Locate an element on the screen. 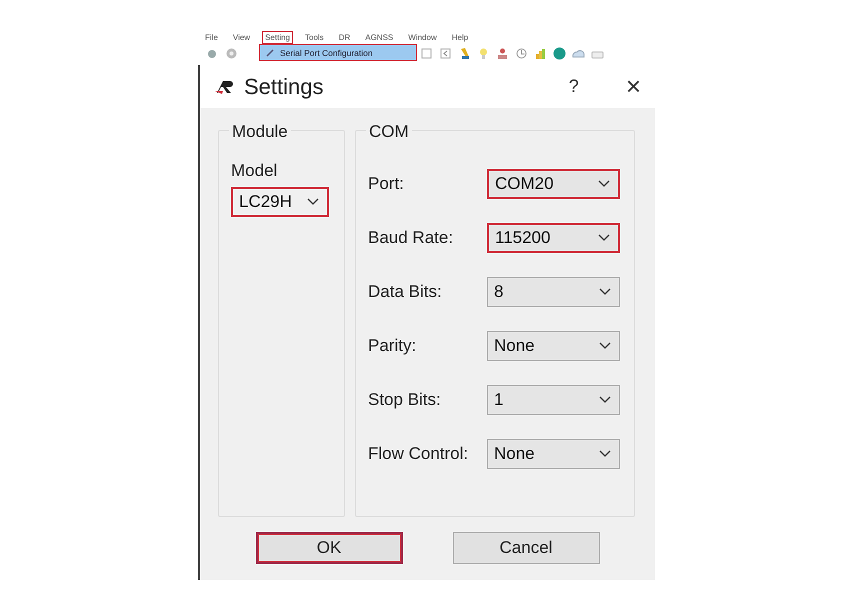  menu-item: View is located at coordinates (242, 37).